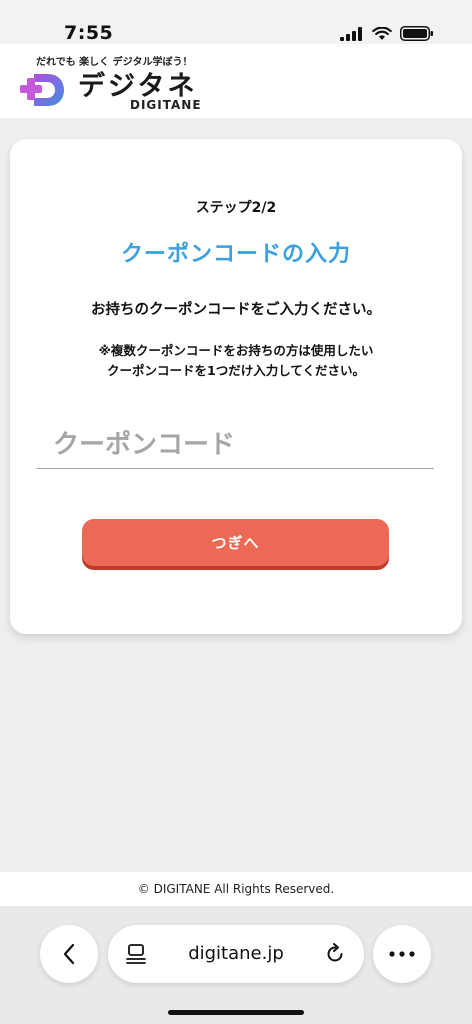 This screenshot has width=472, height=1024. Describe the element at coordinates (43, 90) in the screenshot. I see `digitane-logo-icon` at that location.